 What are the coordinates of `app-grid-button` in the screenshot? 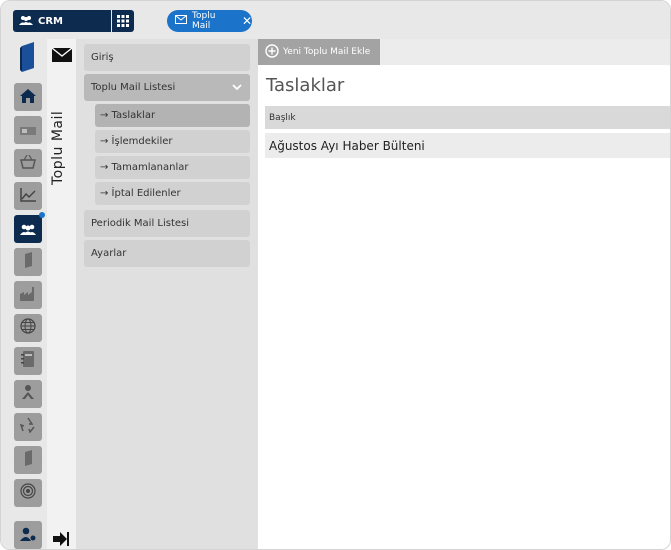 It's located at (123, 21).